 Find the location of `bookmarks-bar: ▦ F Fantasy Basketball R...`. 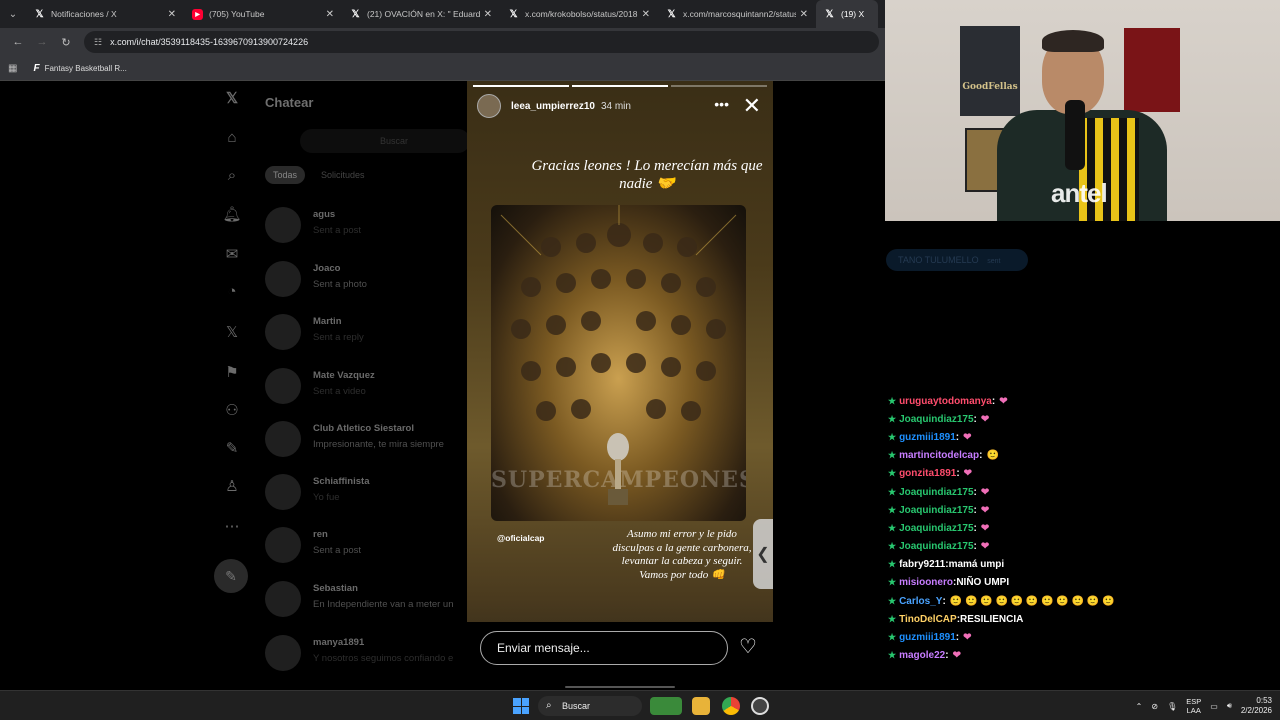

bookmarks-bar: ▦ F Fantasy Basketball R... is located at coordinates (442, 68).